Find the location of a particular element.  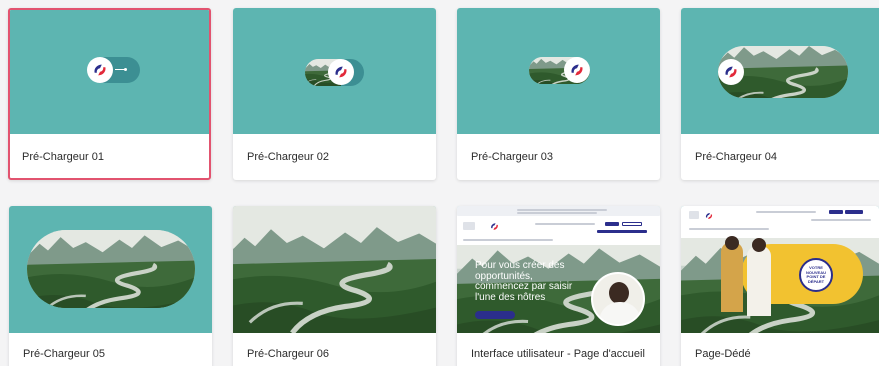

mock-cta is located at coordinates (495, 315).